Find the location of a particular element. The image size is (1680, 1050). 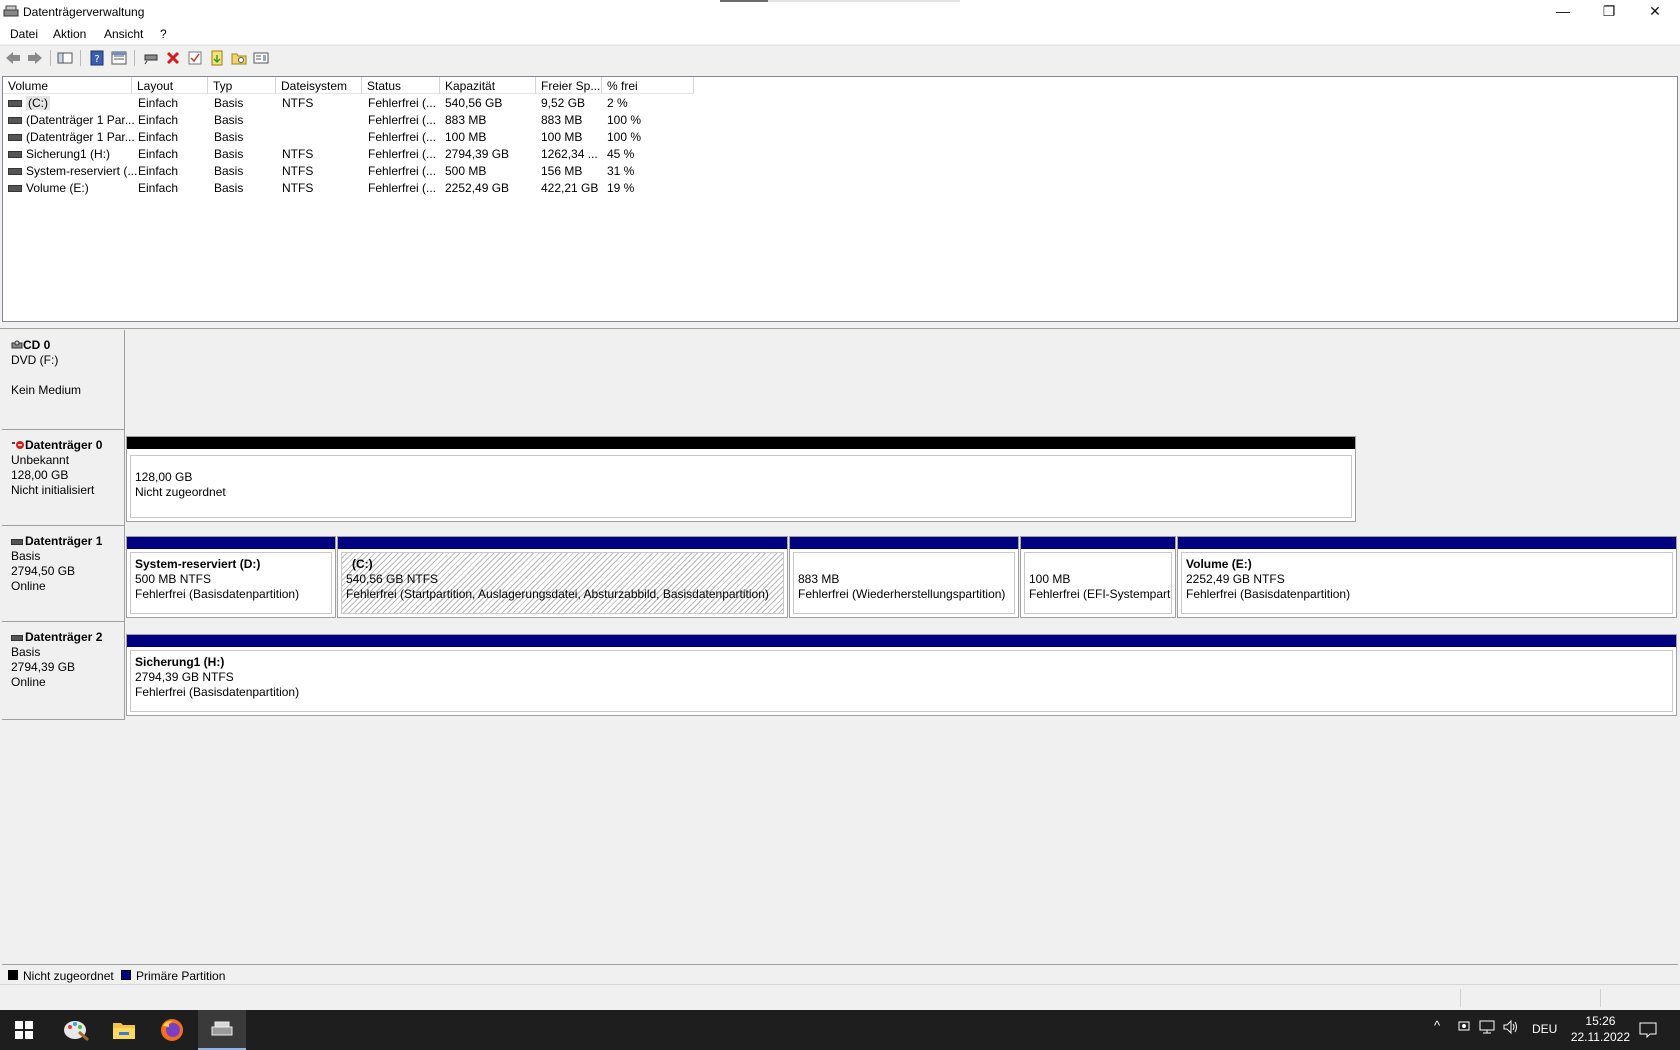

menu-ansicht: Ansicht is located at coordinates (123, 34).